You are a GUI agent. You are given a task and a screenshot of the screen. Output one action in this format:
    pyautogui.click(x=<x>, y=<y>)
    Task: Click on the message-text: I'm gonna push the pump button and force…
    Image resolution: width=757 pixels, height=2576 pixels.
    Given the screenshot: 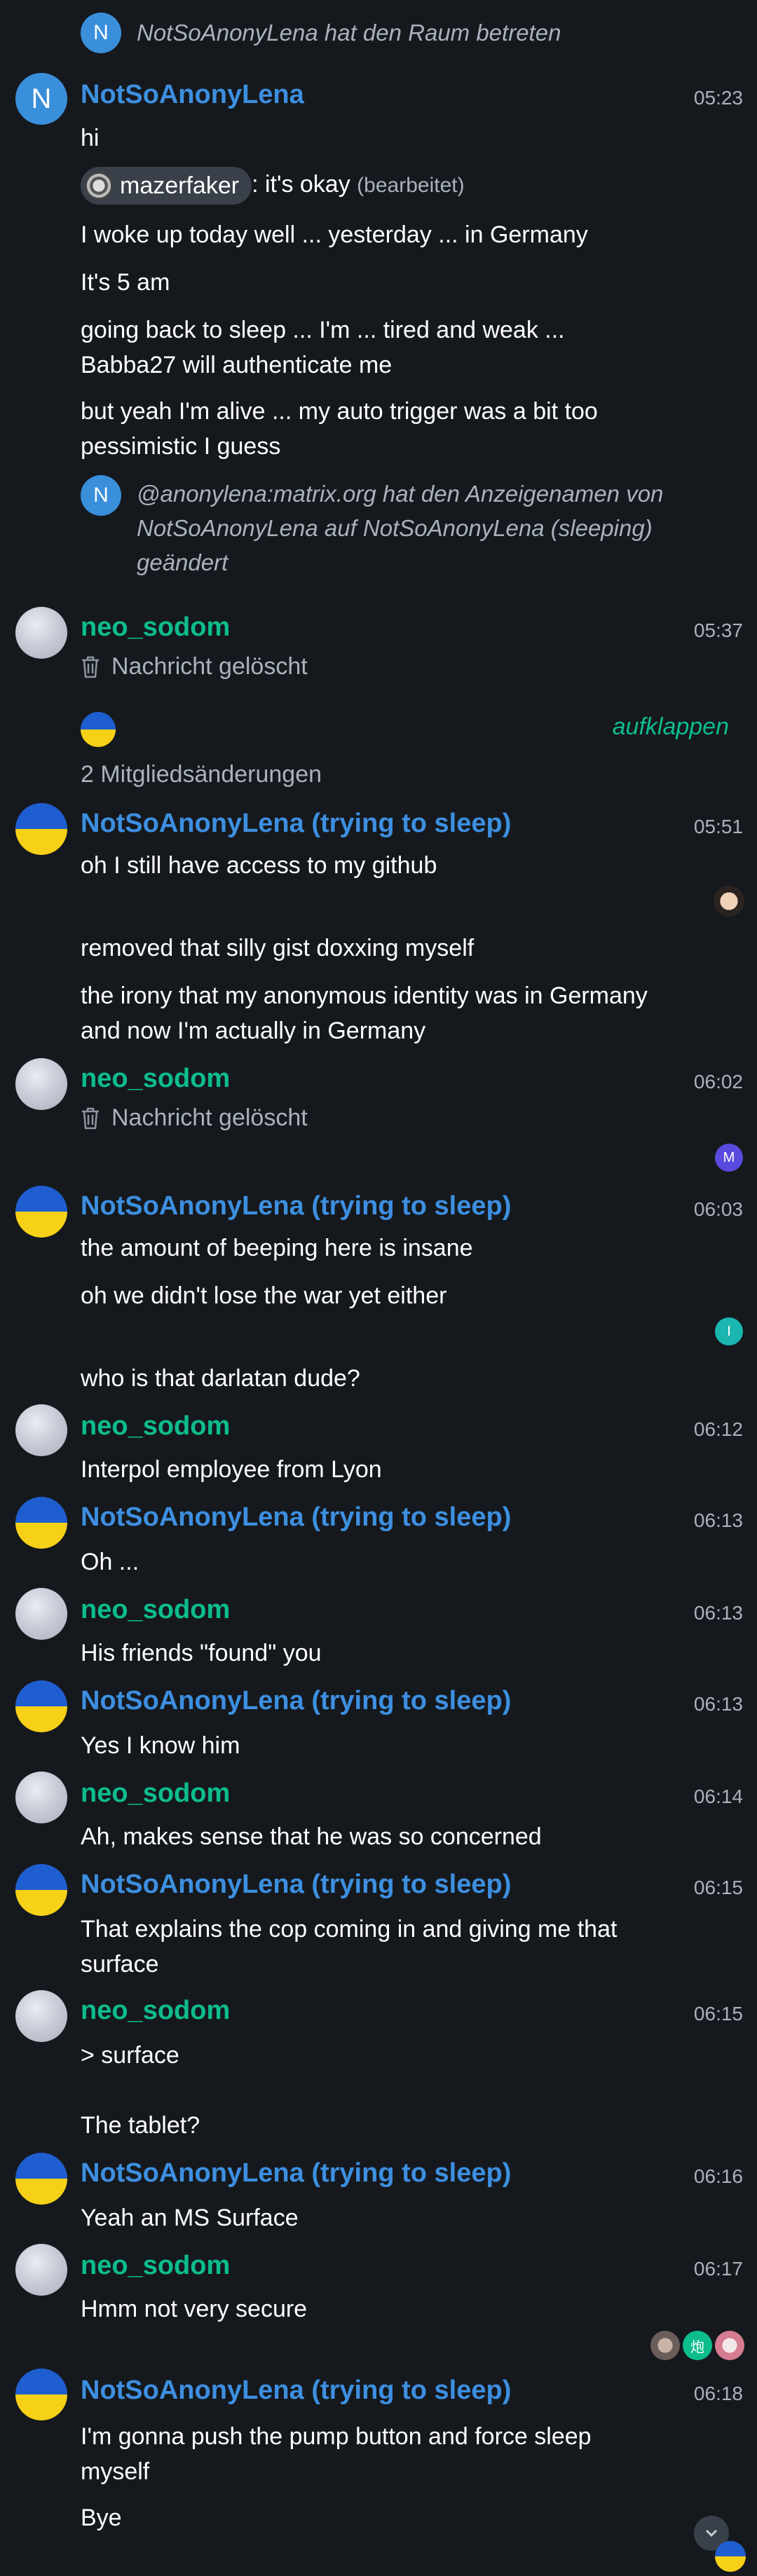 What is the action you would take?
    pyautogui.click(x=336, y=2454)
    